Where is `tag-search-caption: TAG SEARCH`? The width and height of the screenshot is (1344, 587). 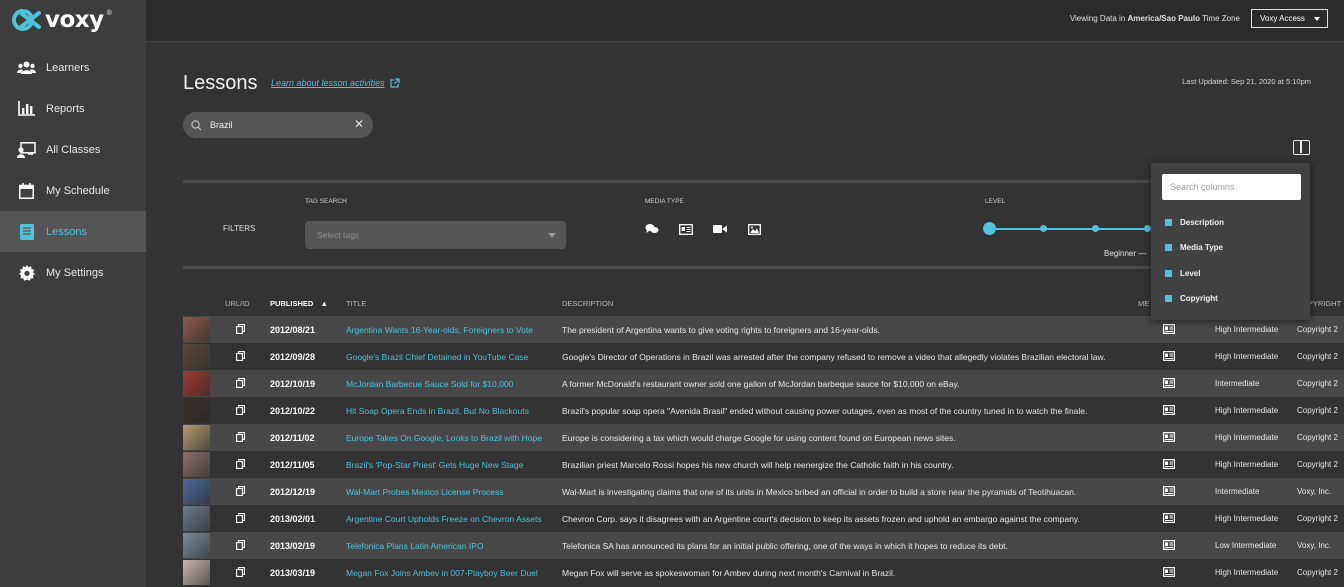
tag-search-caption: TAG SEARCH is located at coordinates (326, 201).